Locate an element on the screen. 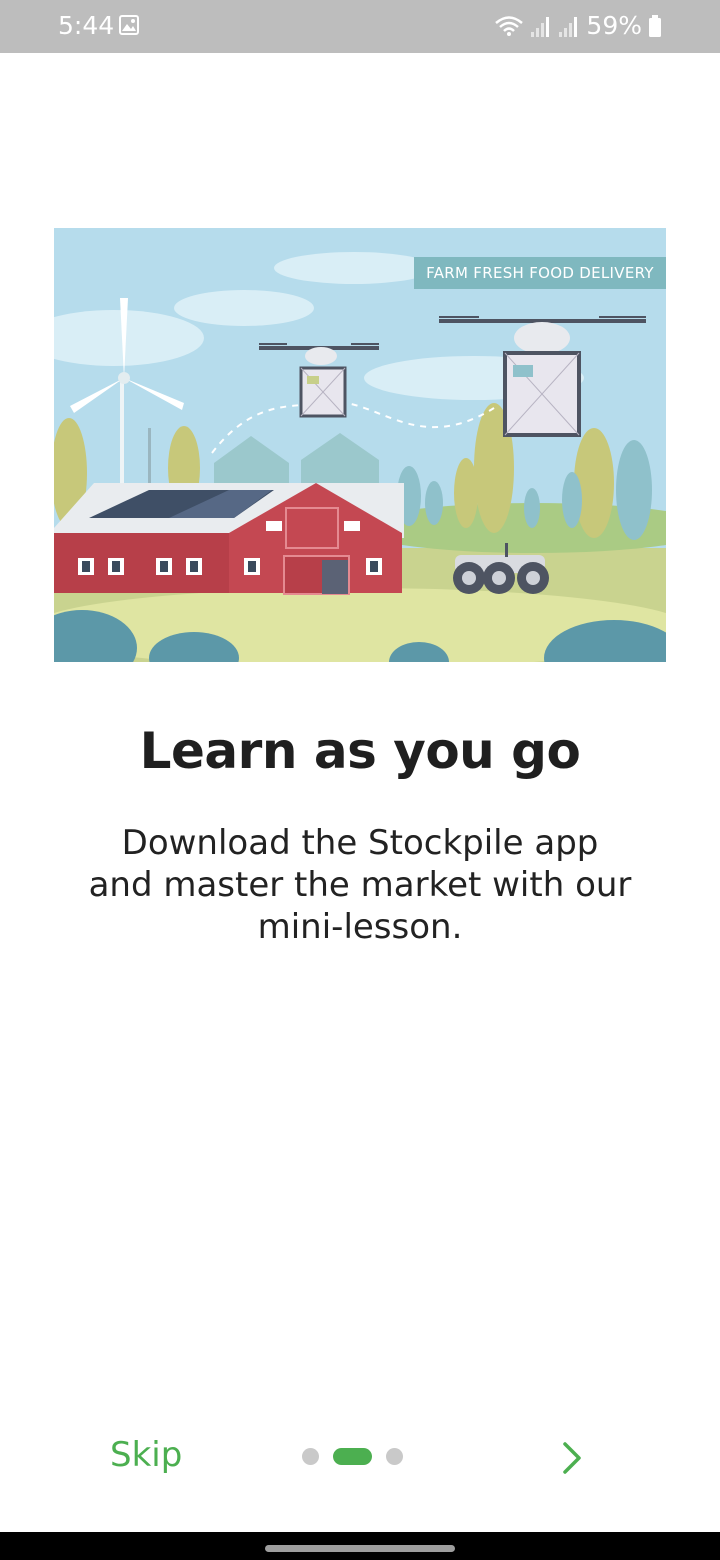 This screenshot has width=720, height=1560. home-handle is located at coordinates (360, 1548).